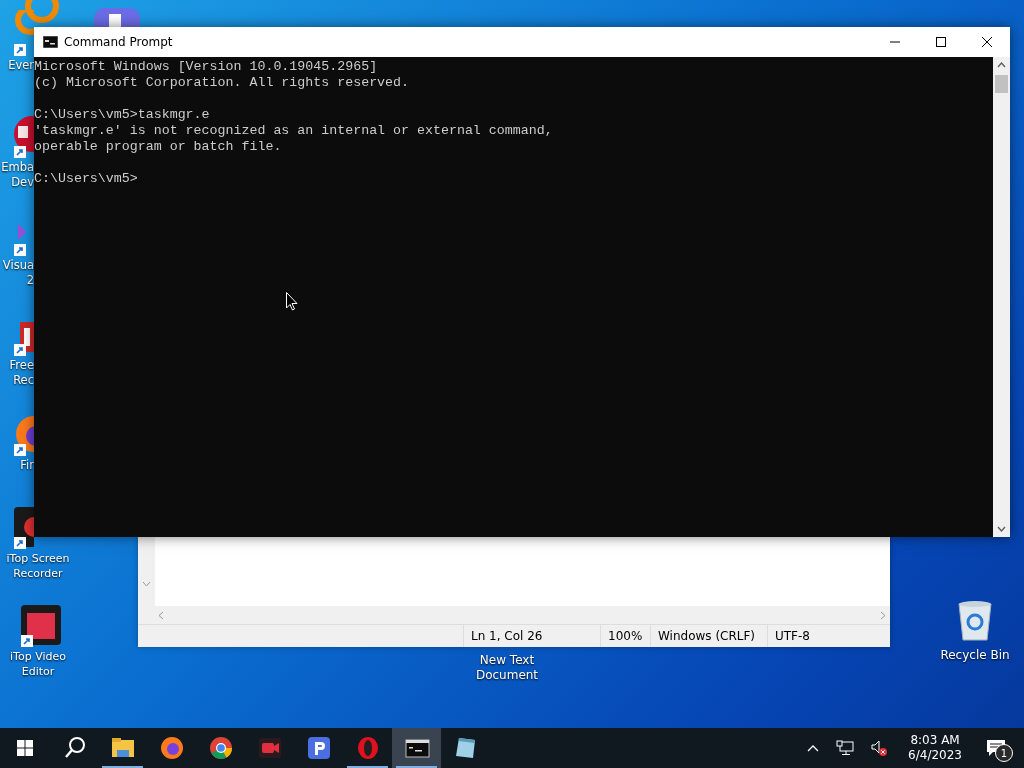 The width and height of the screenshot is (1024, 768). What do you see at coordinates (792, 636) in the screenshot?
I see `status-text: UTF-8` at bounding box center [792, 636].